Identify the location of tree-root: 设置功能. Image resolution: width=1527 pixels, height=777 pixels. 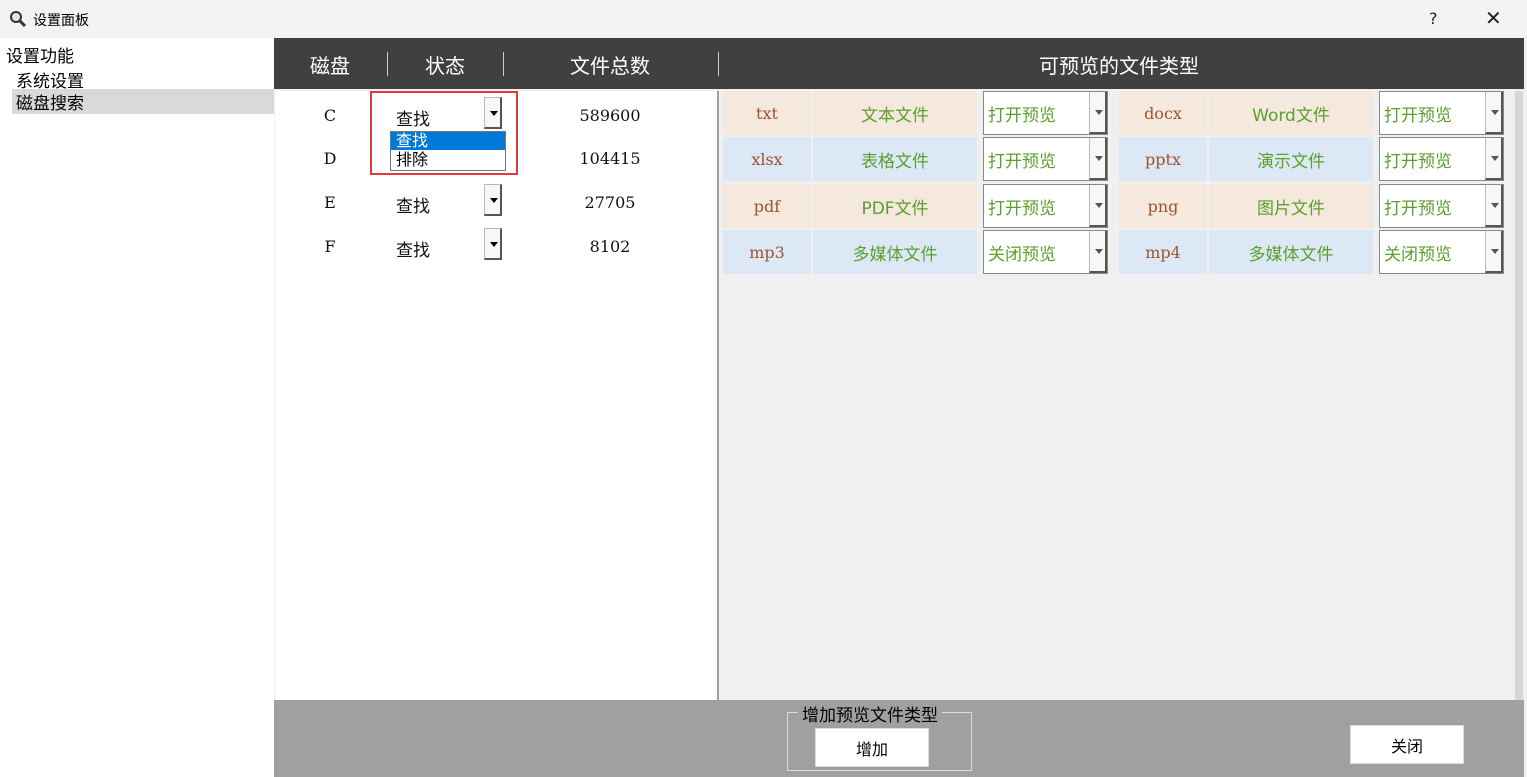
(40, 54).